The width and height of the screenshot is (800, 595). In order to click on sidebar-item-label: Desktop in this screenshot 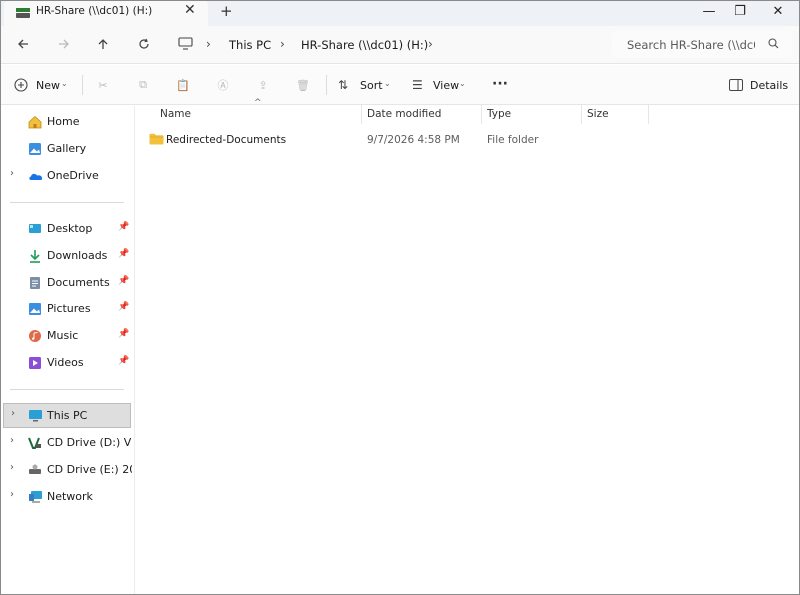, I will do `click(70, 228)`.